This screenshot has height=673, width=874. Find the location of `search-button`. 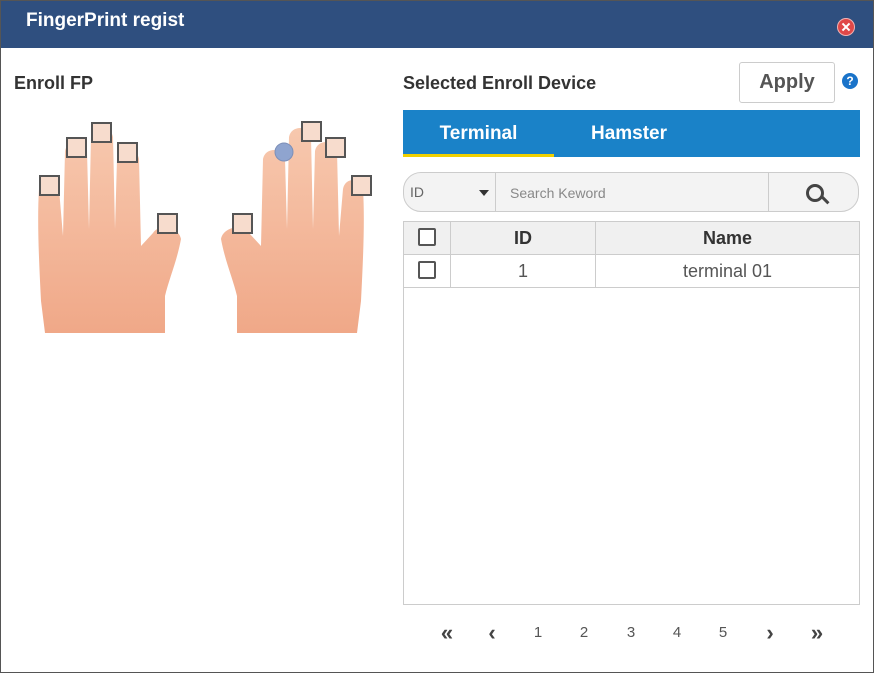

search-button is located at coordinates (813, 192).